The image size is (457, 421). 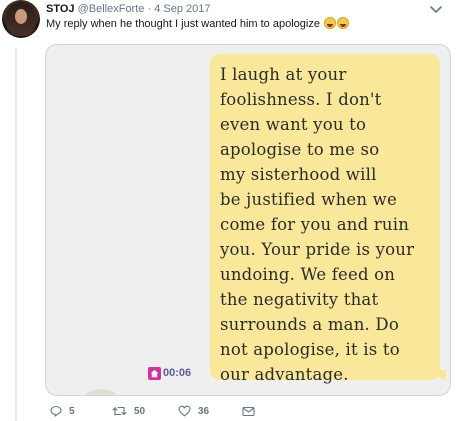 I want to click on bubble-line: I laugh at your, so click(x=283, y=74).